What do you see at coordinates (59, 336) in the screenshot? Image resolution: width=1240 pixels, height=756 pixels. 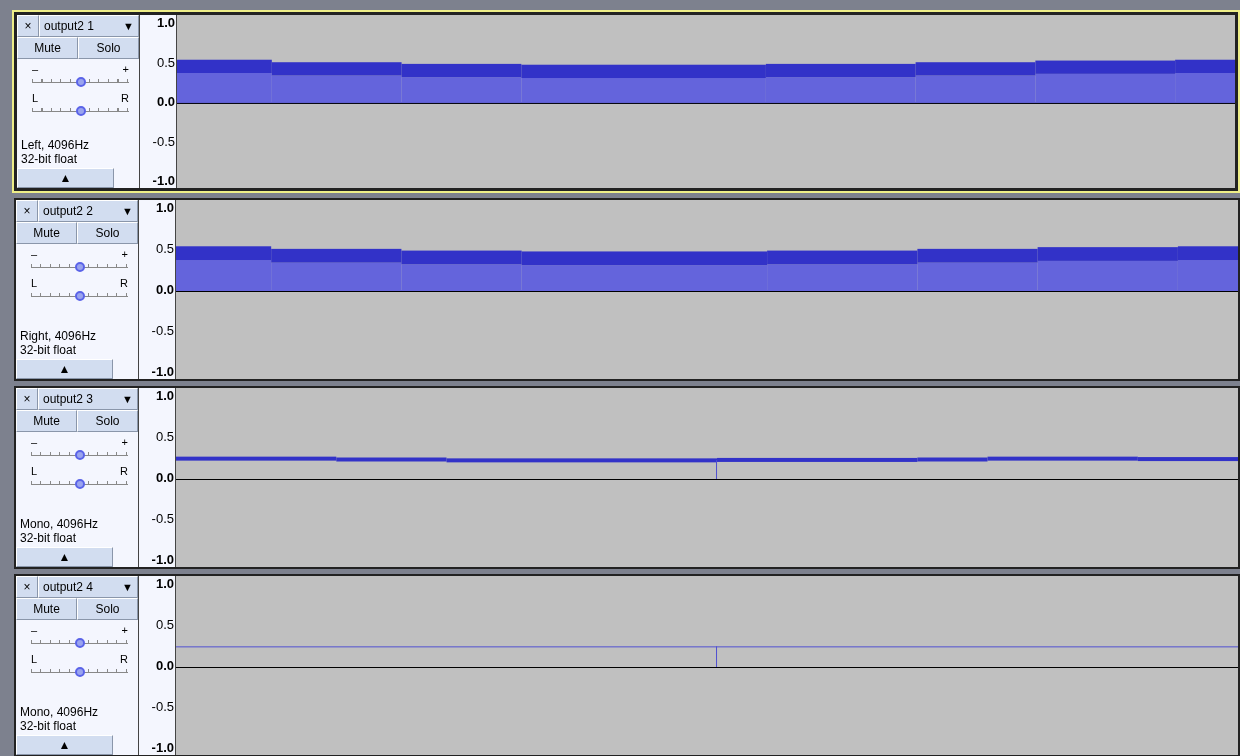 I see `track-info-text: Right, 4096Hz` at bounding box center [59, 336].